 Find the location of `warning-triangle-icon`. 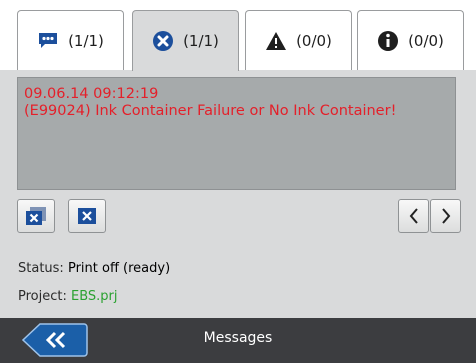

warning-triangle-icon is located at coordinates (276, 40).